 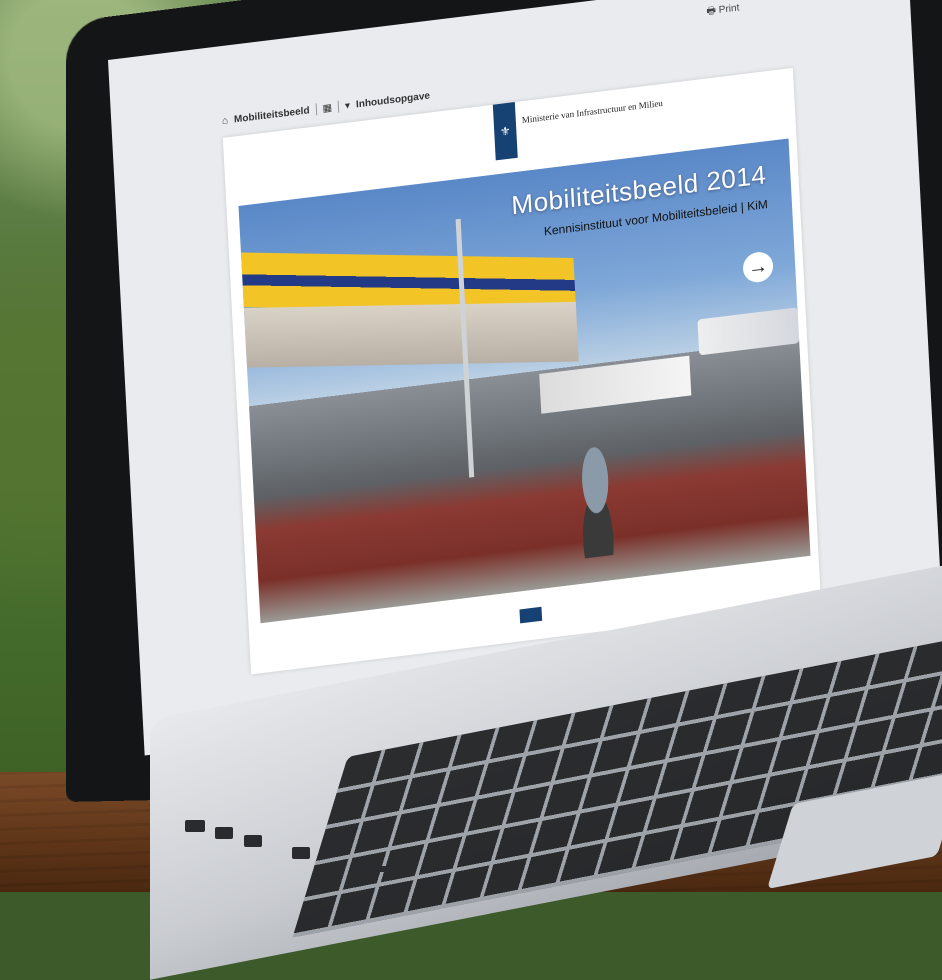 I want to click on pager-indicator, so click(x=531, y=615).